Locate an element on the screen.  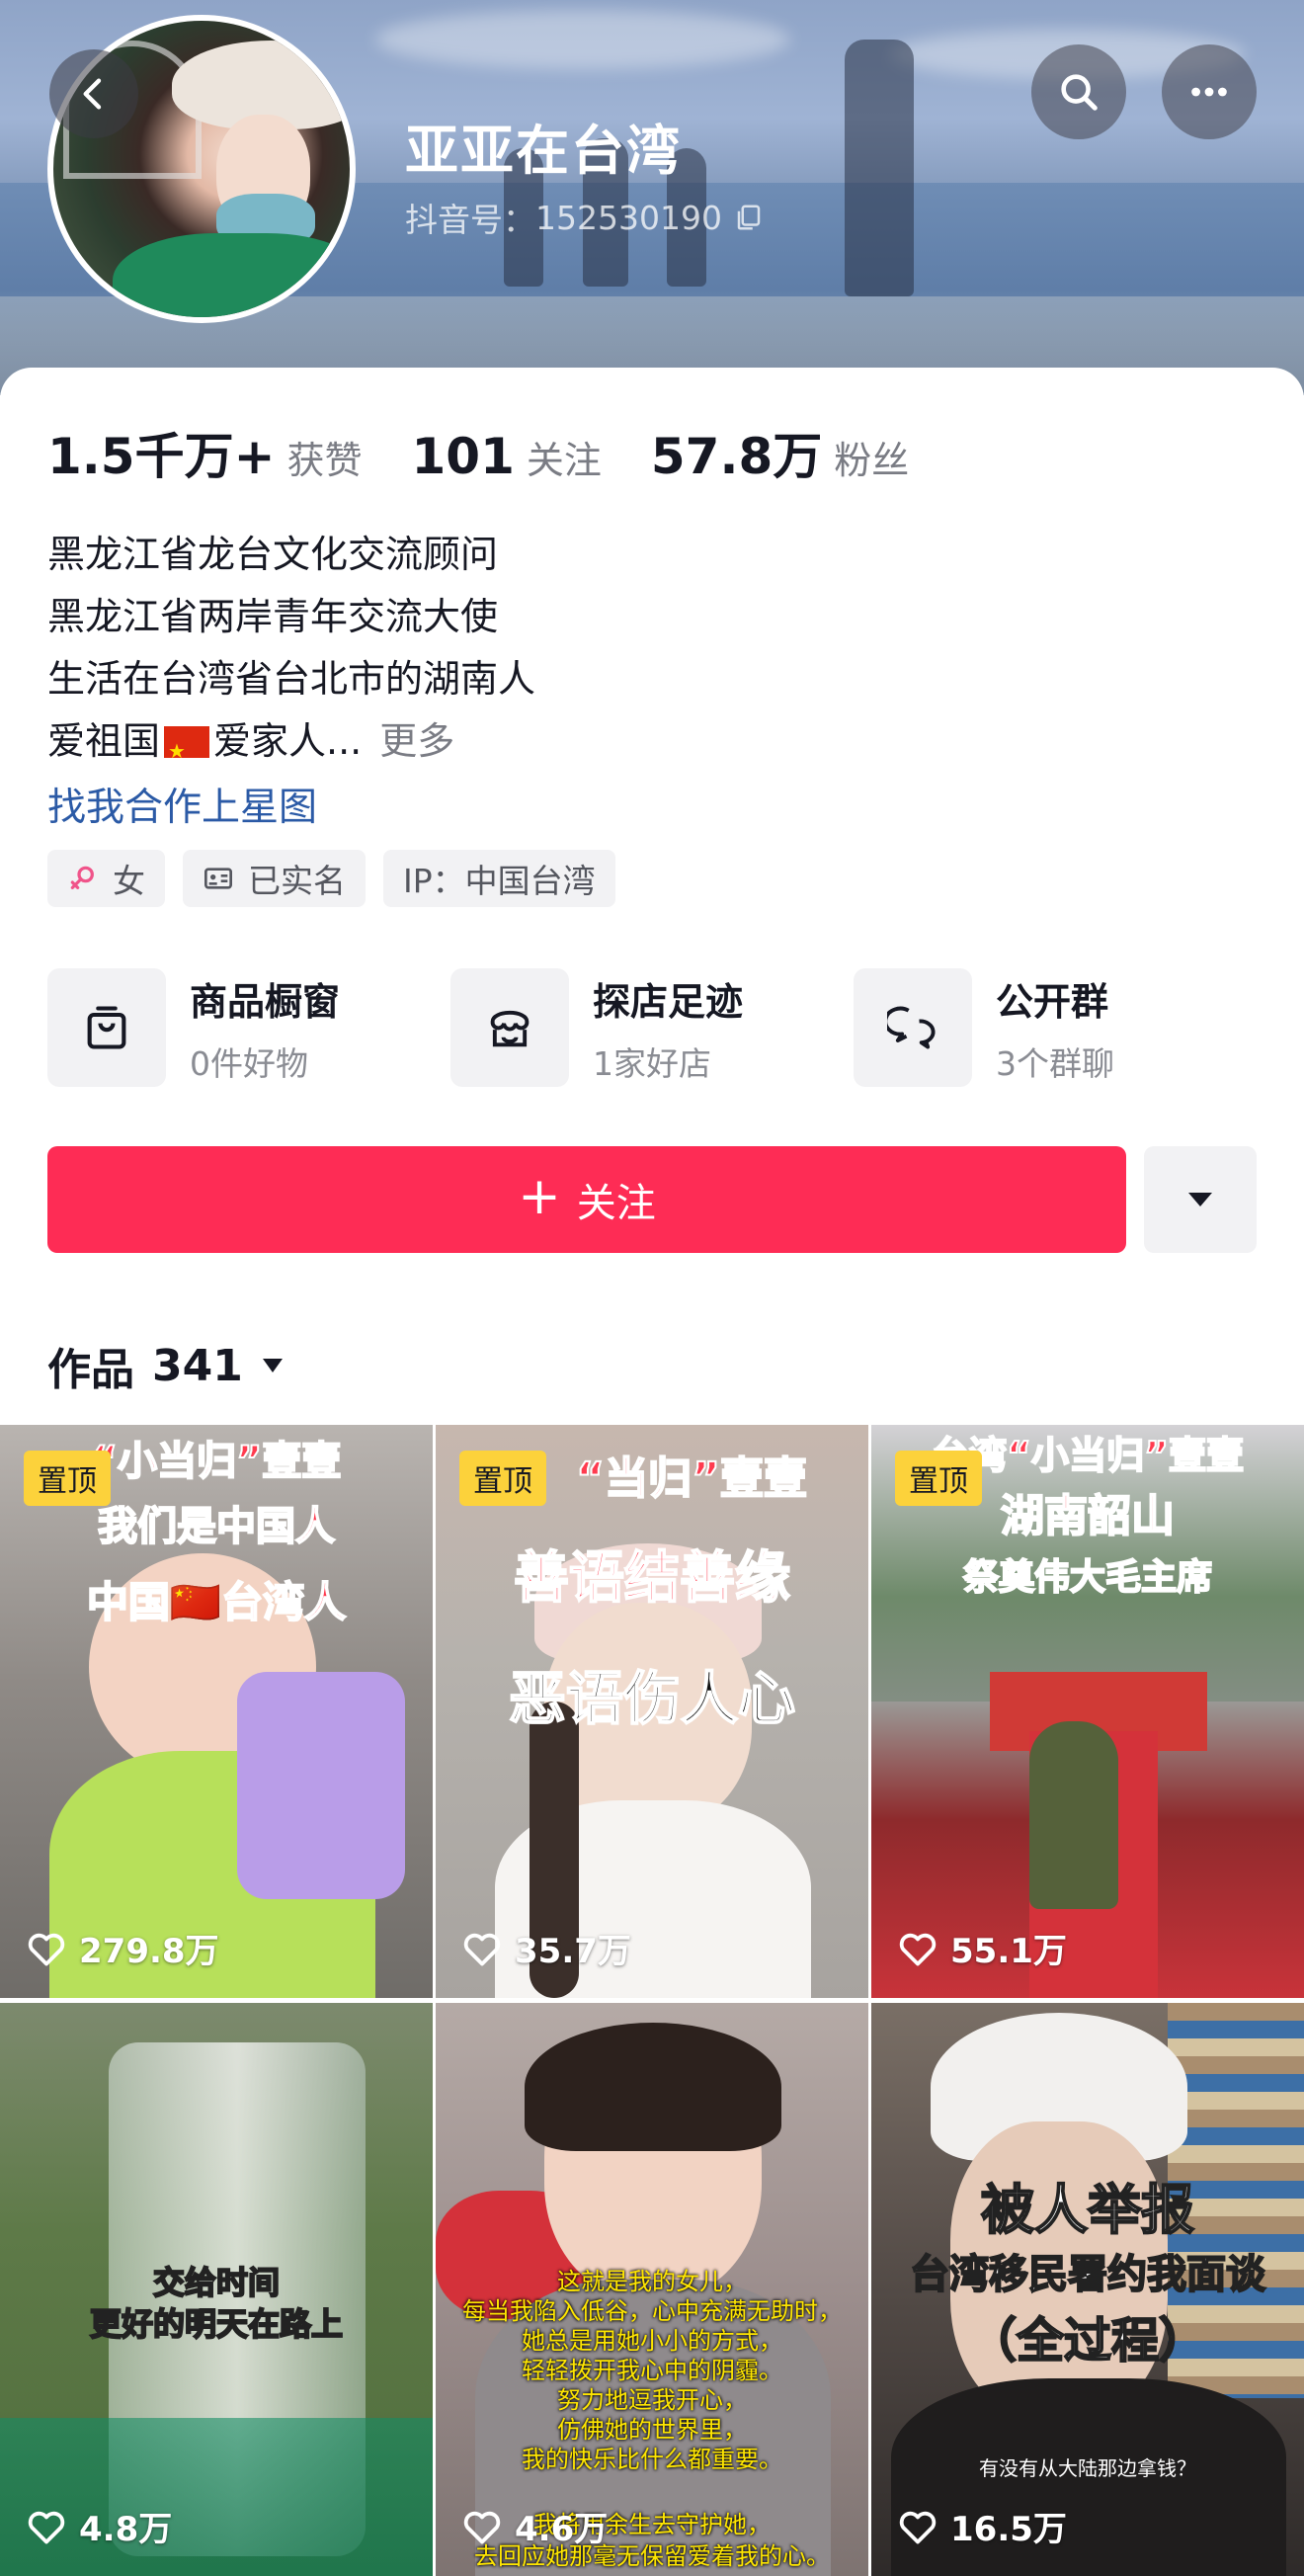
copy-icon is located at coordinates (749, 217).